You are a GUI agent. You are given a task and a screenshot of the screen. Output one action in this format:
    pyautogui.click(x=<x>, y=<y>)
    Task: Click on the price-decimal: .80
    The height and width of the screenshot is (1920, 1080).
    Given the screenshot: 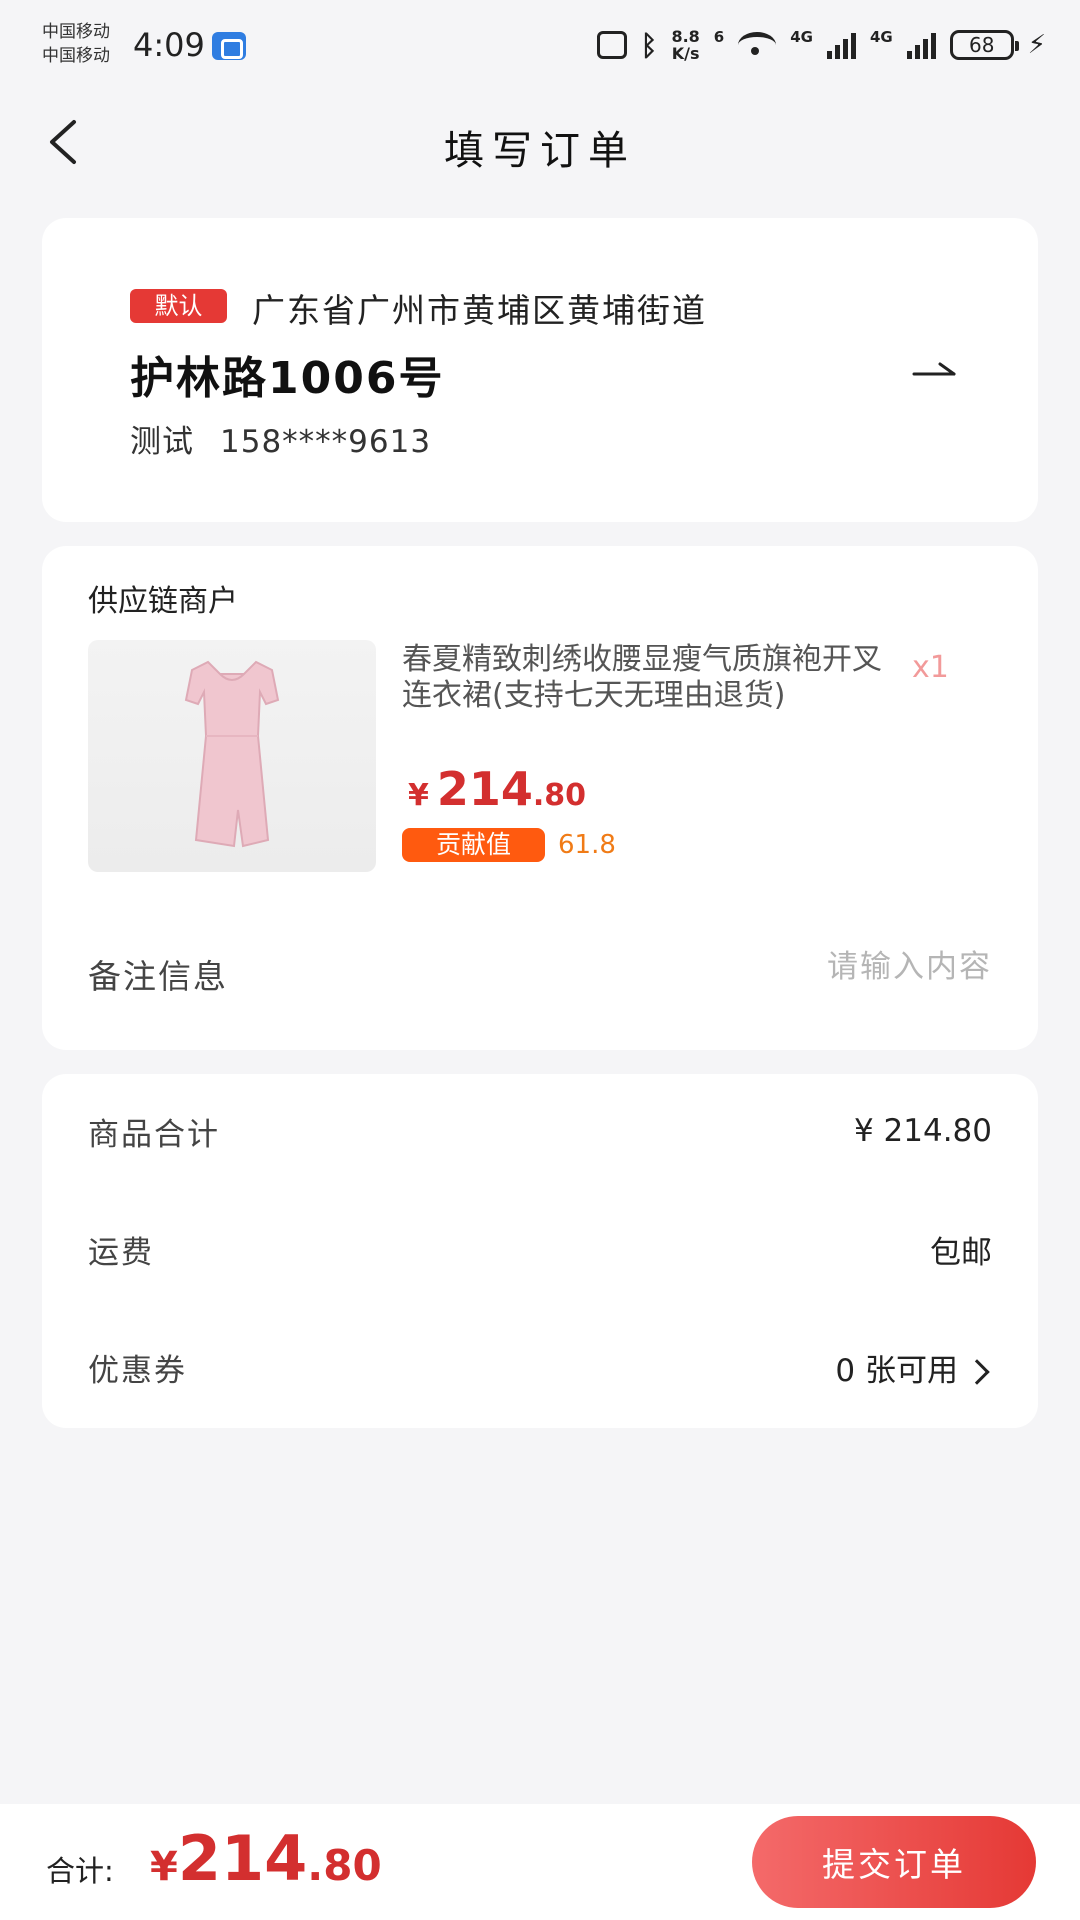 What is the action you would take?
    pyautogui.click(x=559, y=795)
    